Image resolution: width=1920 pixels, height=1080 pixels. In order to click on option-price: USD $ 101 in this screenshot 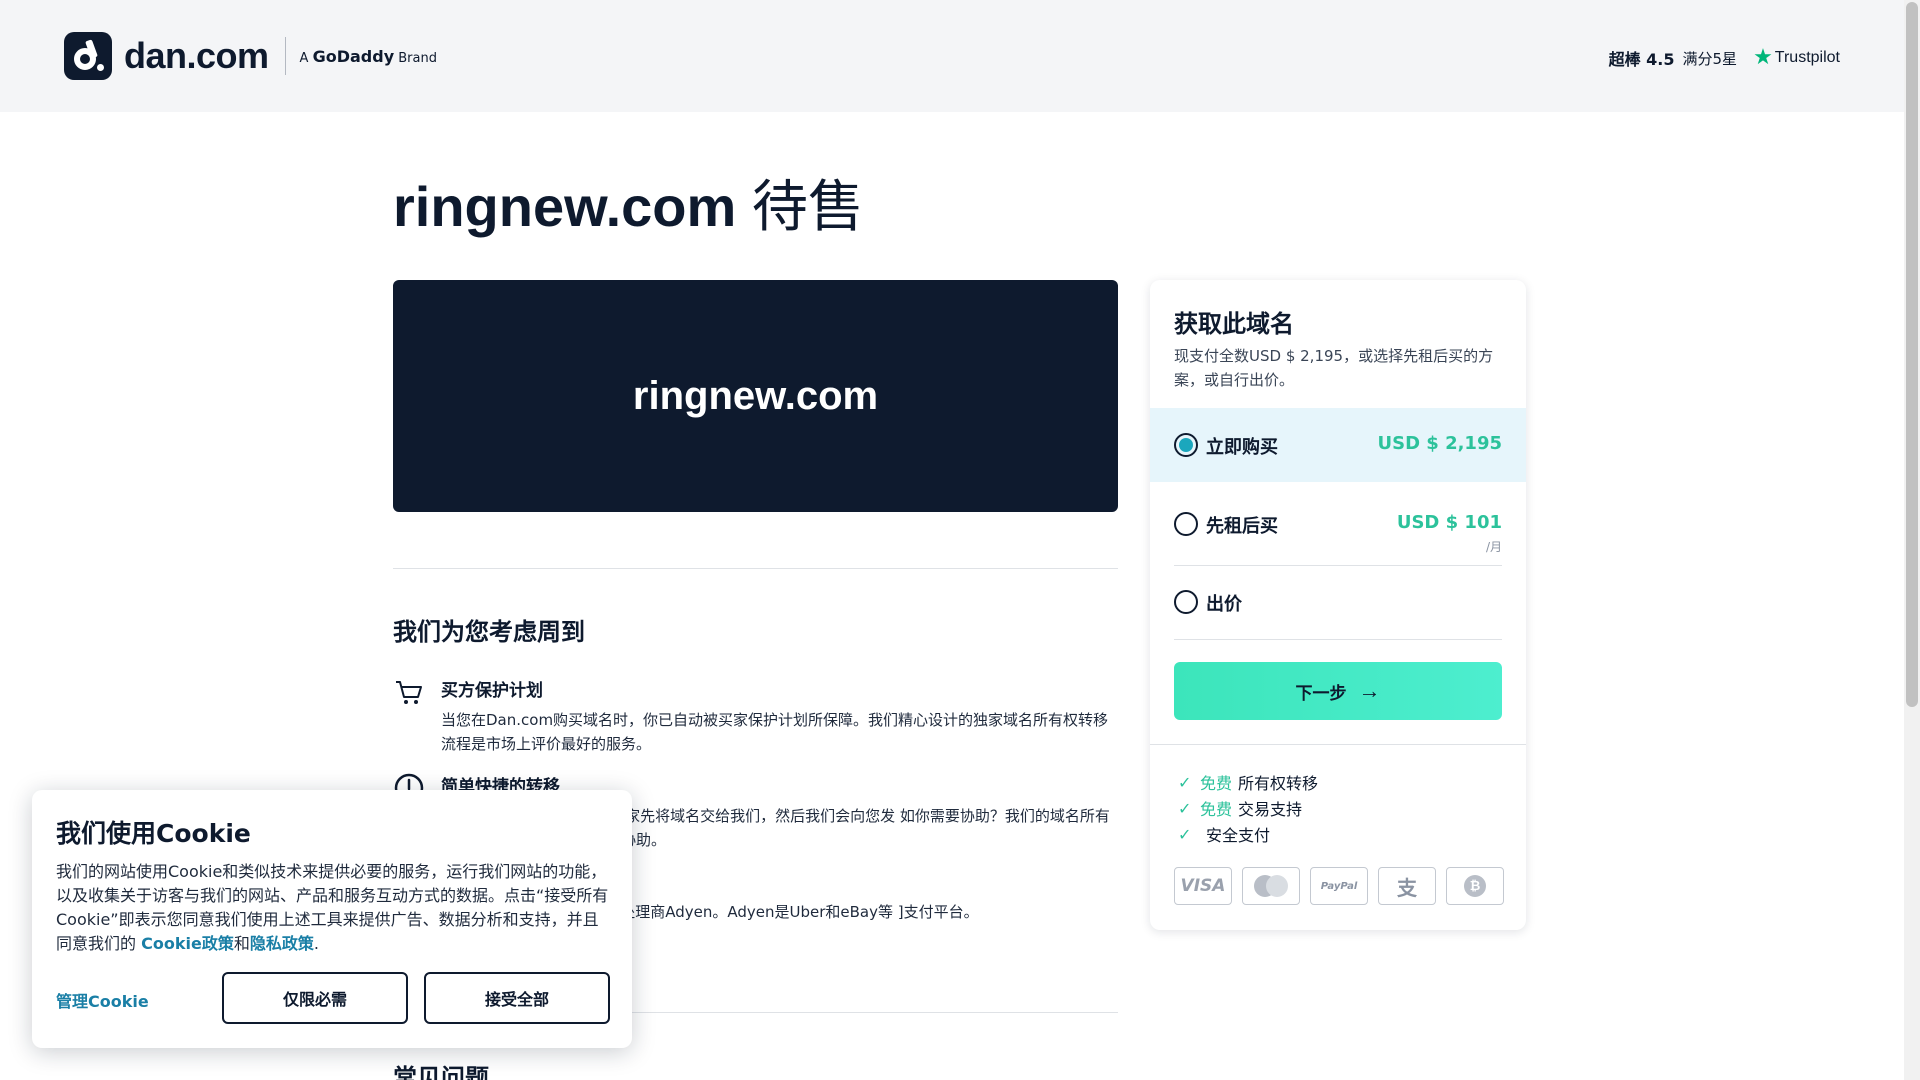, I will do `click(1449, 522)`.